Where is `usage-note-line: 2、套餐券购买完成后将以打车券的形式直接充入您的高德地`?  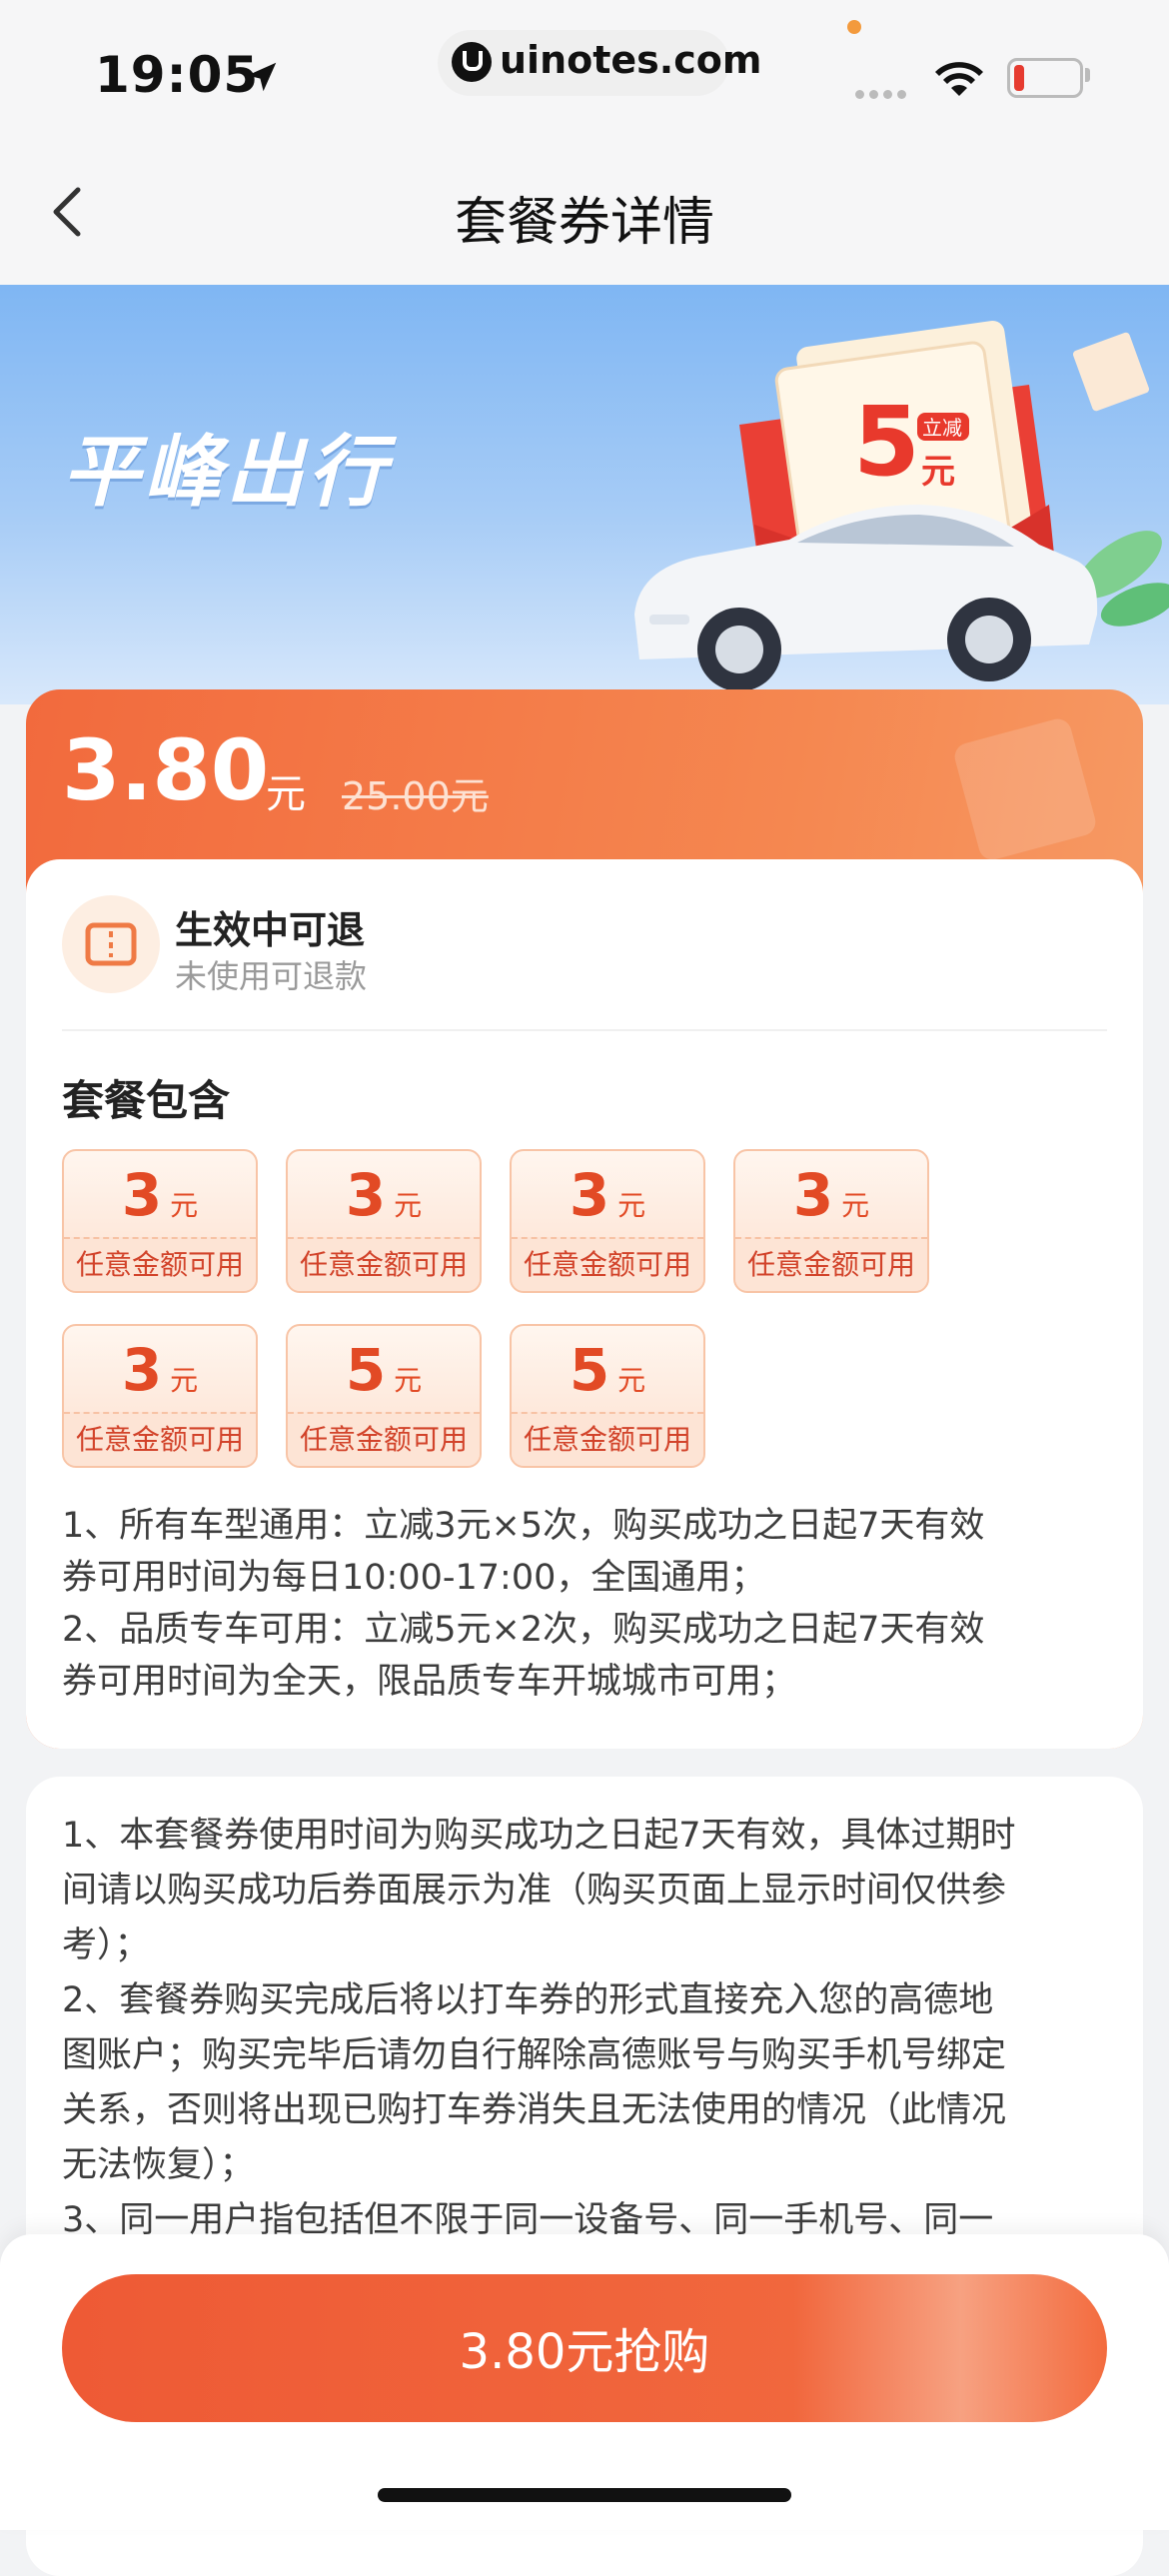 usage-note-line: 2、套餐券购买完成后将以打车券的形式直接充入您的高德地 is located at coordinates (528, 2000).